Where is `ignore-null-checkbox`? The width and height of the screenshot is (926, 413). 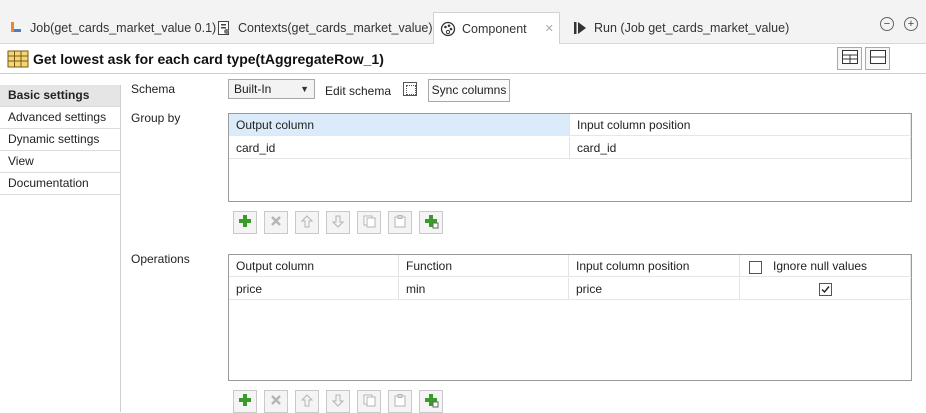
ignore-null-checkbox is located at coordinates (825, 289).